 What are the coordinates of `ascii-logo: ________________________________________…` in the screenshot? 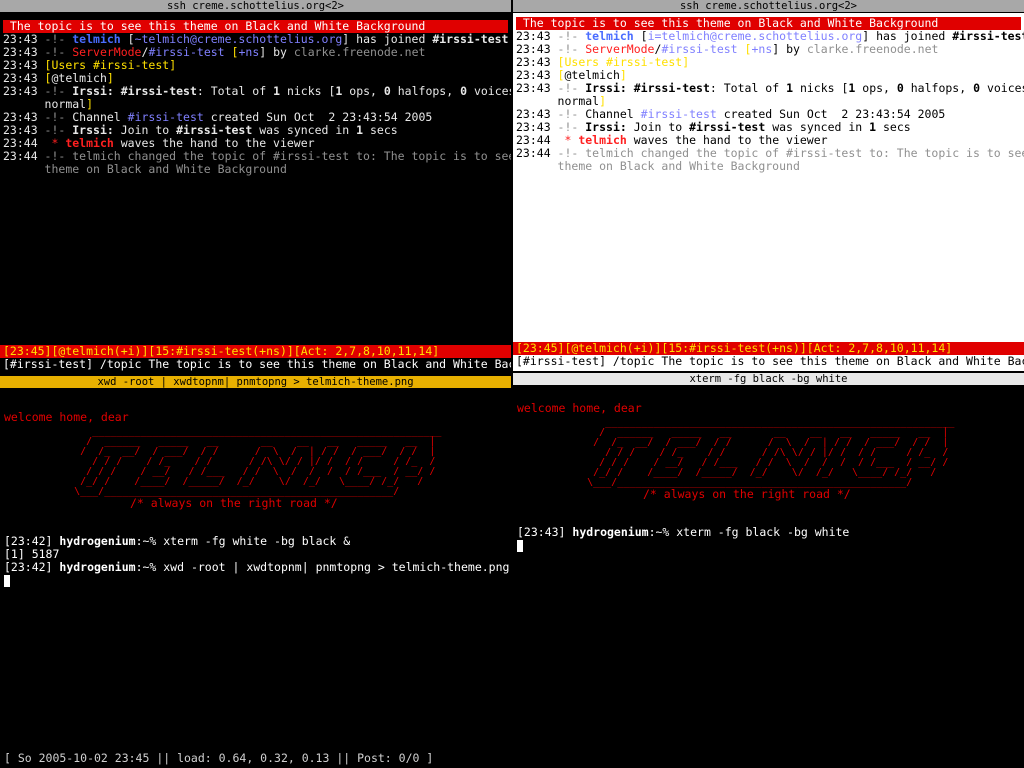 It's located at (788, 453).